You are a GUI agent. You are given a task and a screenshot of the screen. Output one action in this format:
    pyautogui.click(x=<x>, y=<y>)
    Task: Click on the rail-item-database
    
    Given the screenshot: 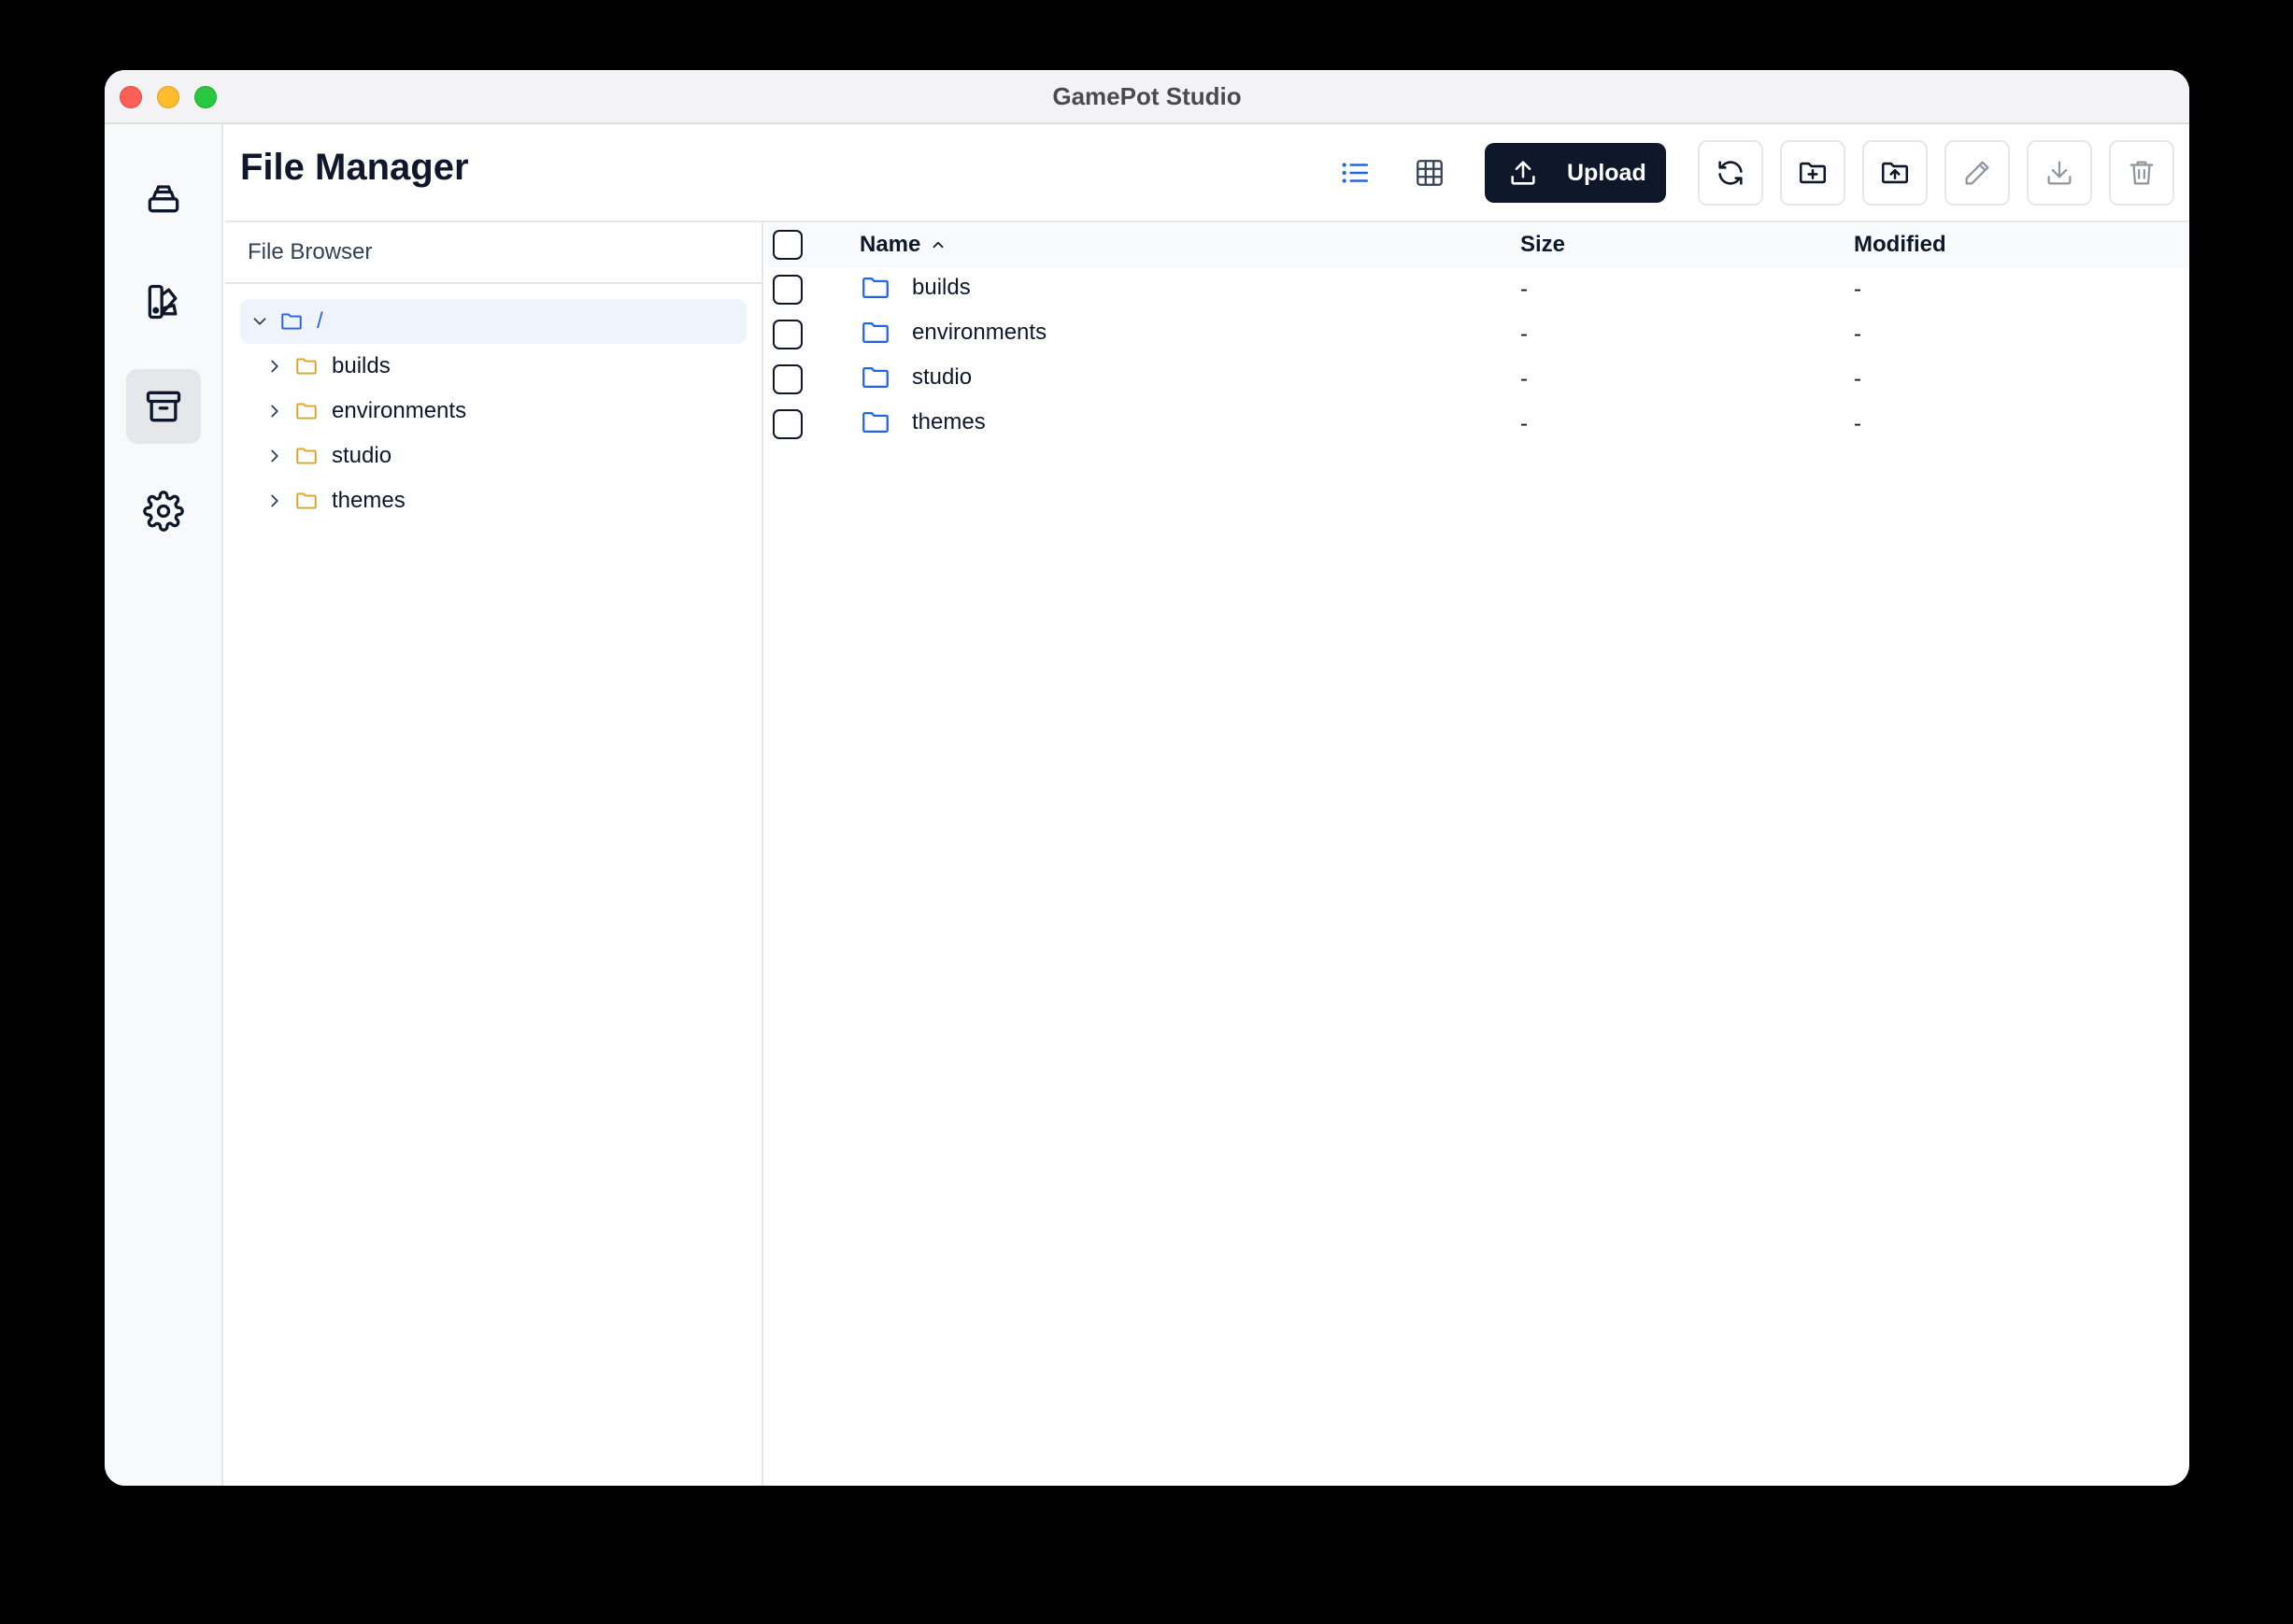 What is the action you would take?
    pyautogui.click(x=163, y=197)
    